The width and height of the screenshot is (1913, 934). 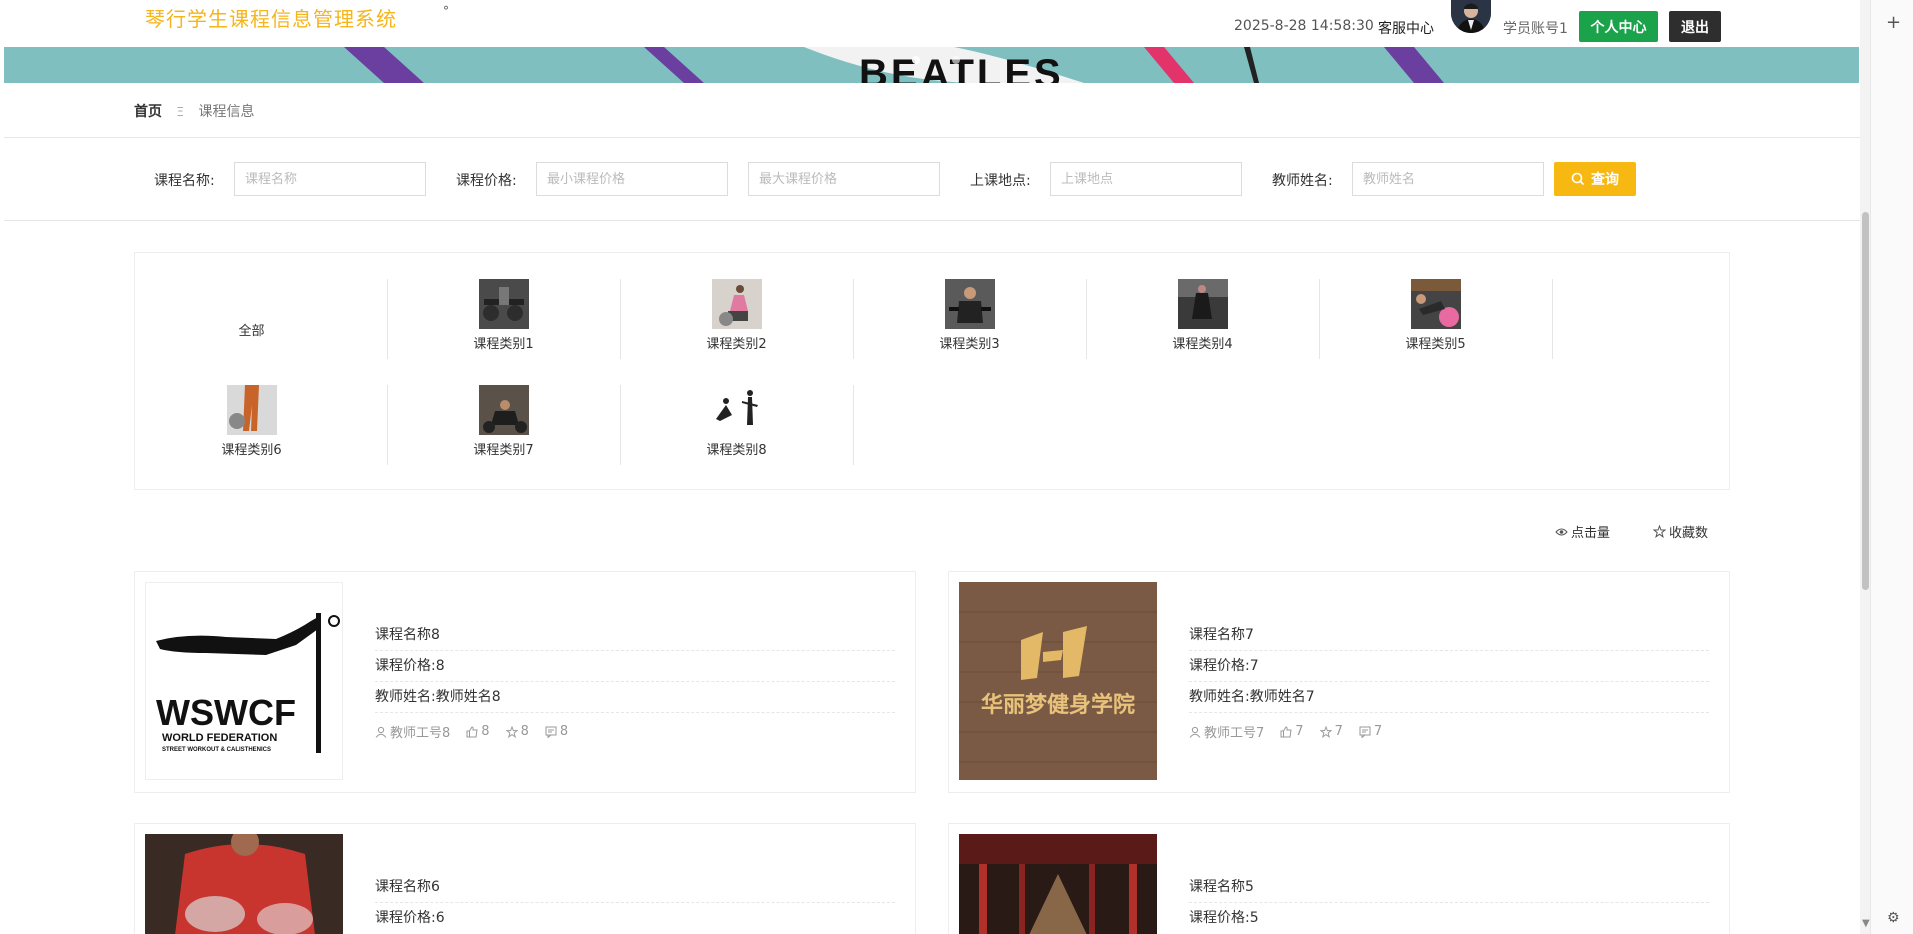 I want to click on breadcrumb-separator: Ξ, so click(x=180, y=112).